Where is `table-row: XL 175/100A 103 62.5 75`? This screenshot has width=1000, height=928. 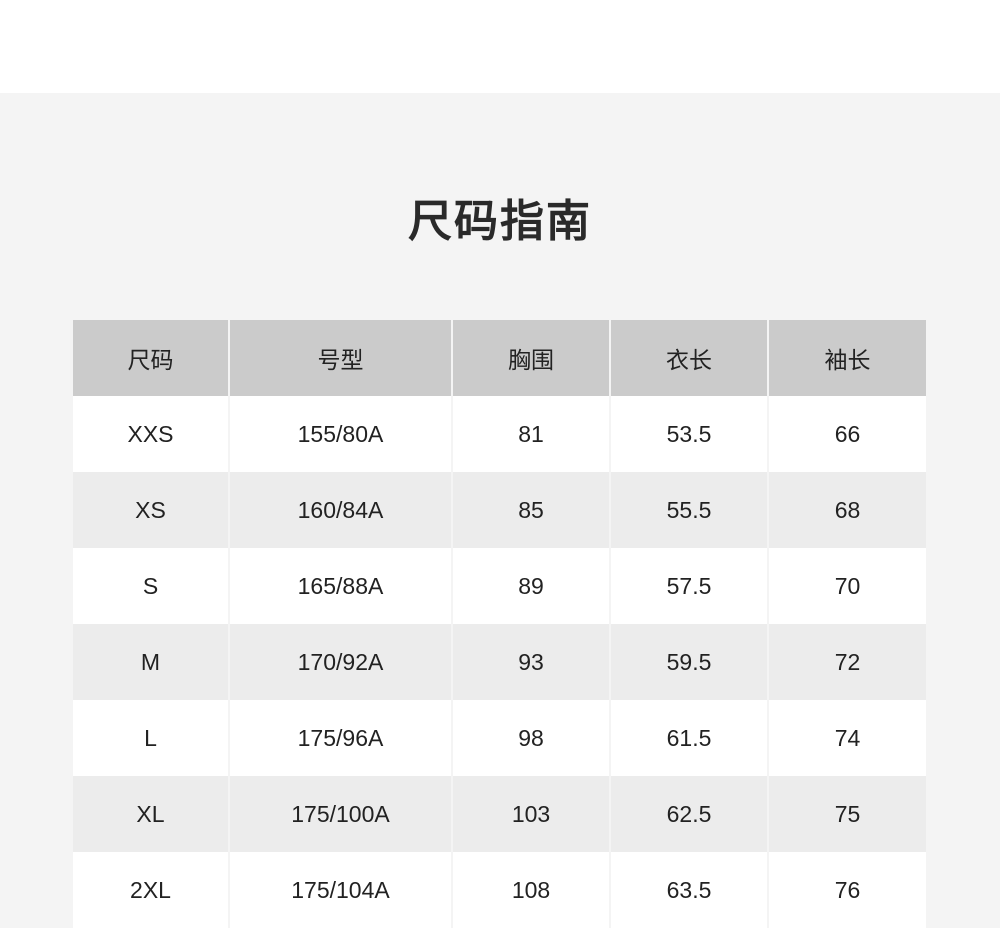
table-row: XL 175/100A 103 62.5 75 is located at coordinates (499, 814).